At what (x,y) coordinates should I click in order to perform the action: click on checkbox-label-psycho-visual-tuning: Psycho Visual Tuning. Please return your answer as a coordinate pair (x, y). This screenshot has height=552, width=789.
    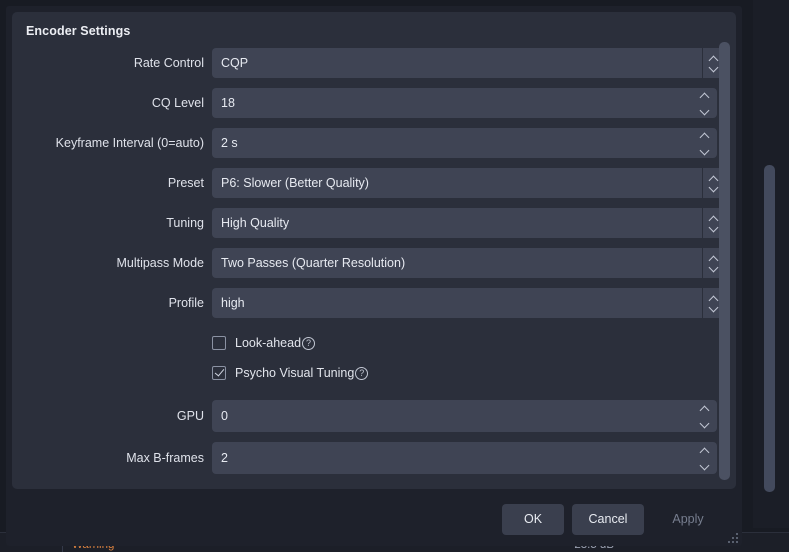
    Looking at the image, I should click on (295, 373).